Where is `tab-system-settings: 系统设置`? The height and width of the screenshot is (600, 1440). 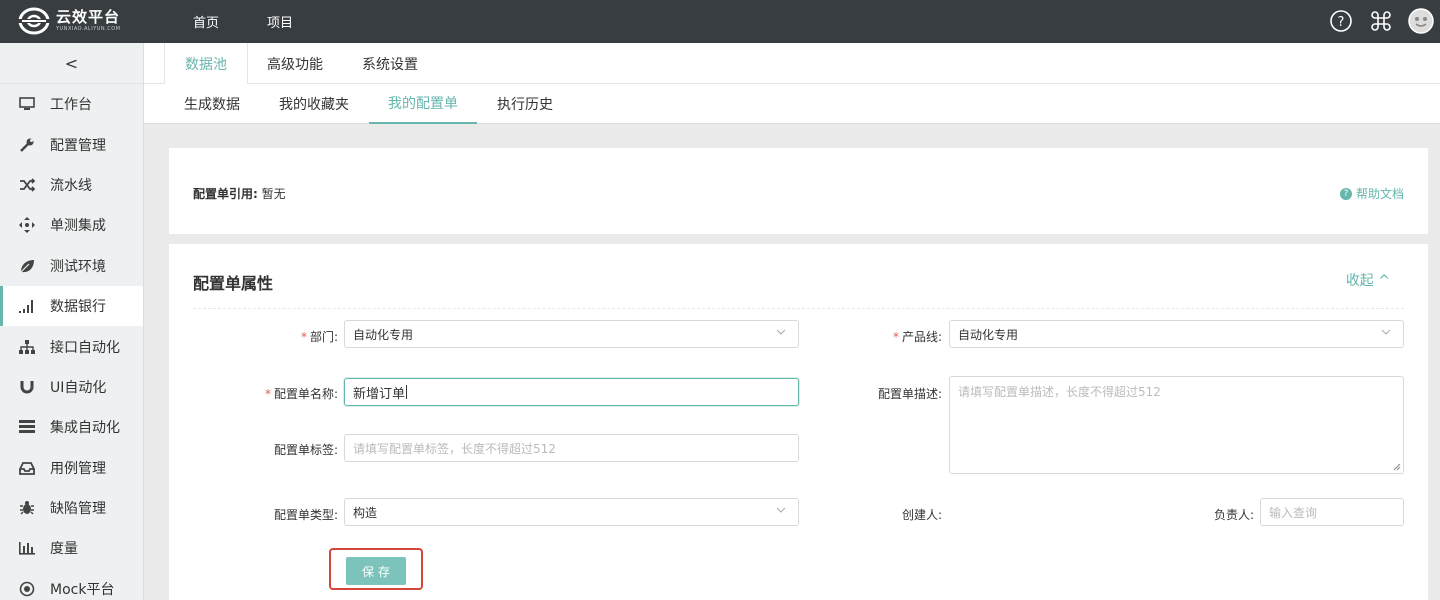 tab-system-settings: 系统设置 is located at coordinates (390, 63).